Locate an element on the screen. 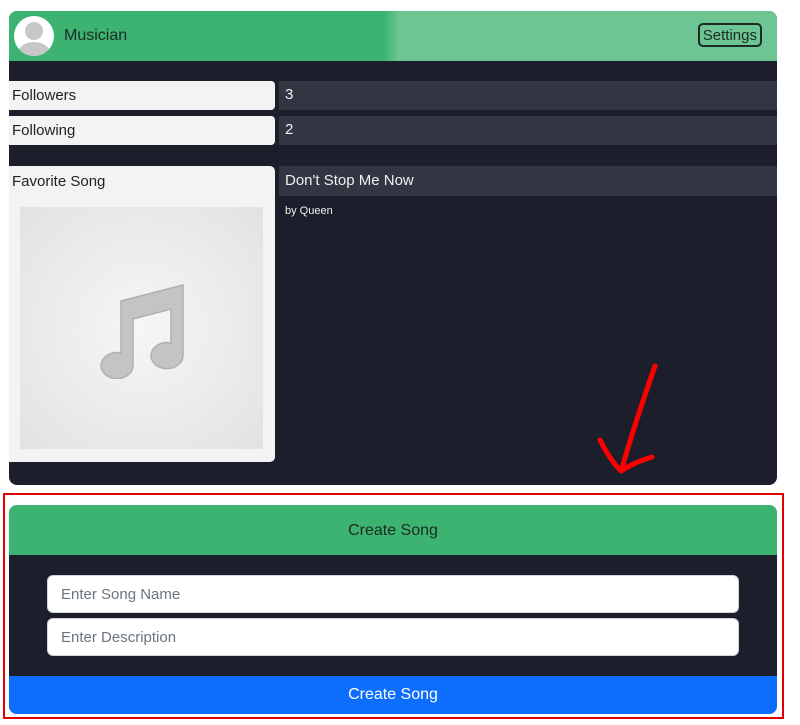 The image size is (800, 725). song-title: Don't Stop Me Now is located at coordinates (349, 180).